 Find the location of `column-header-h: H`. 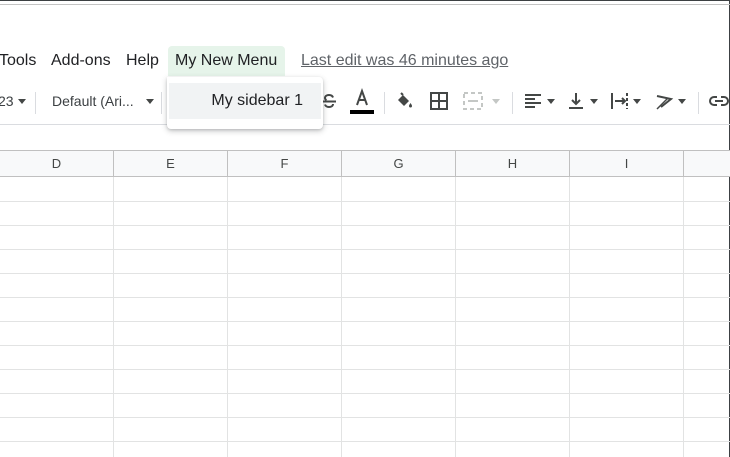

column-header-h: H is located at coordinates (513, 163).